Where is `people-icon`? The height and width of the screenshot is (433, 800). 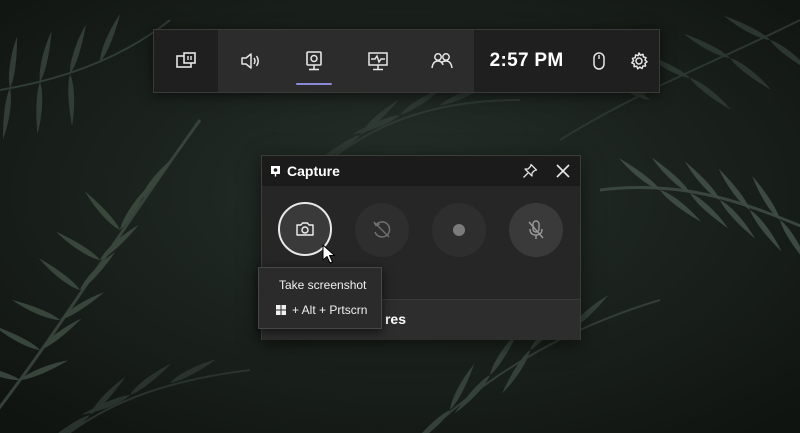 people-icon is located at coordinates (442, 61).